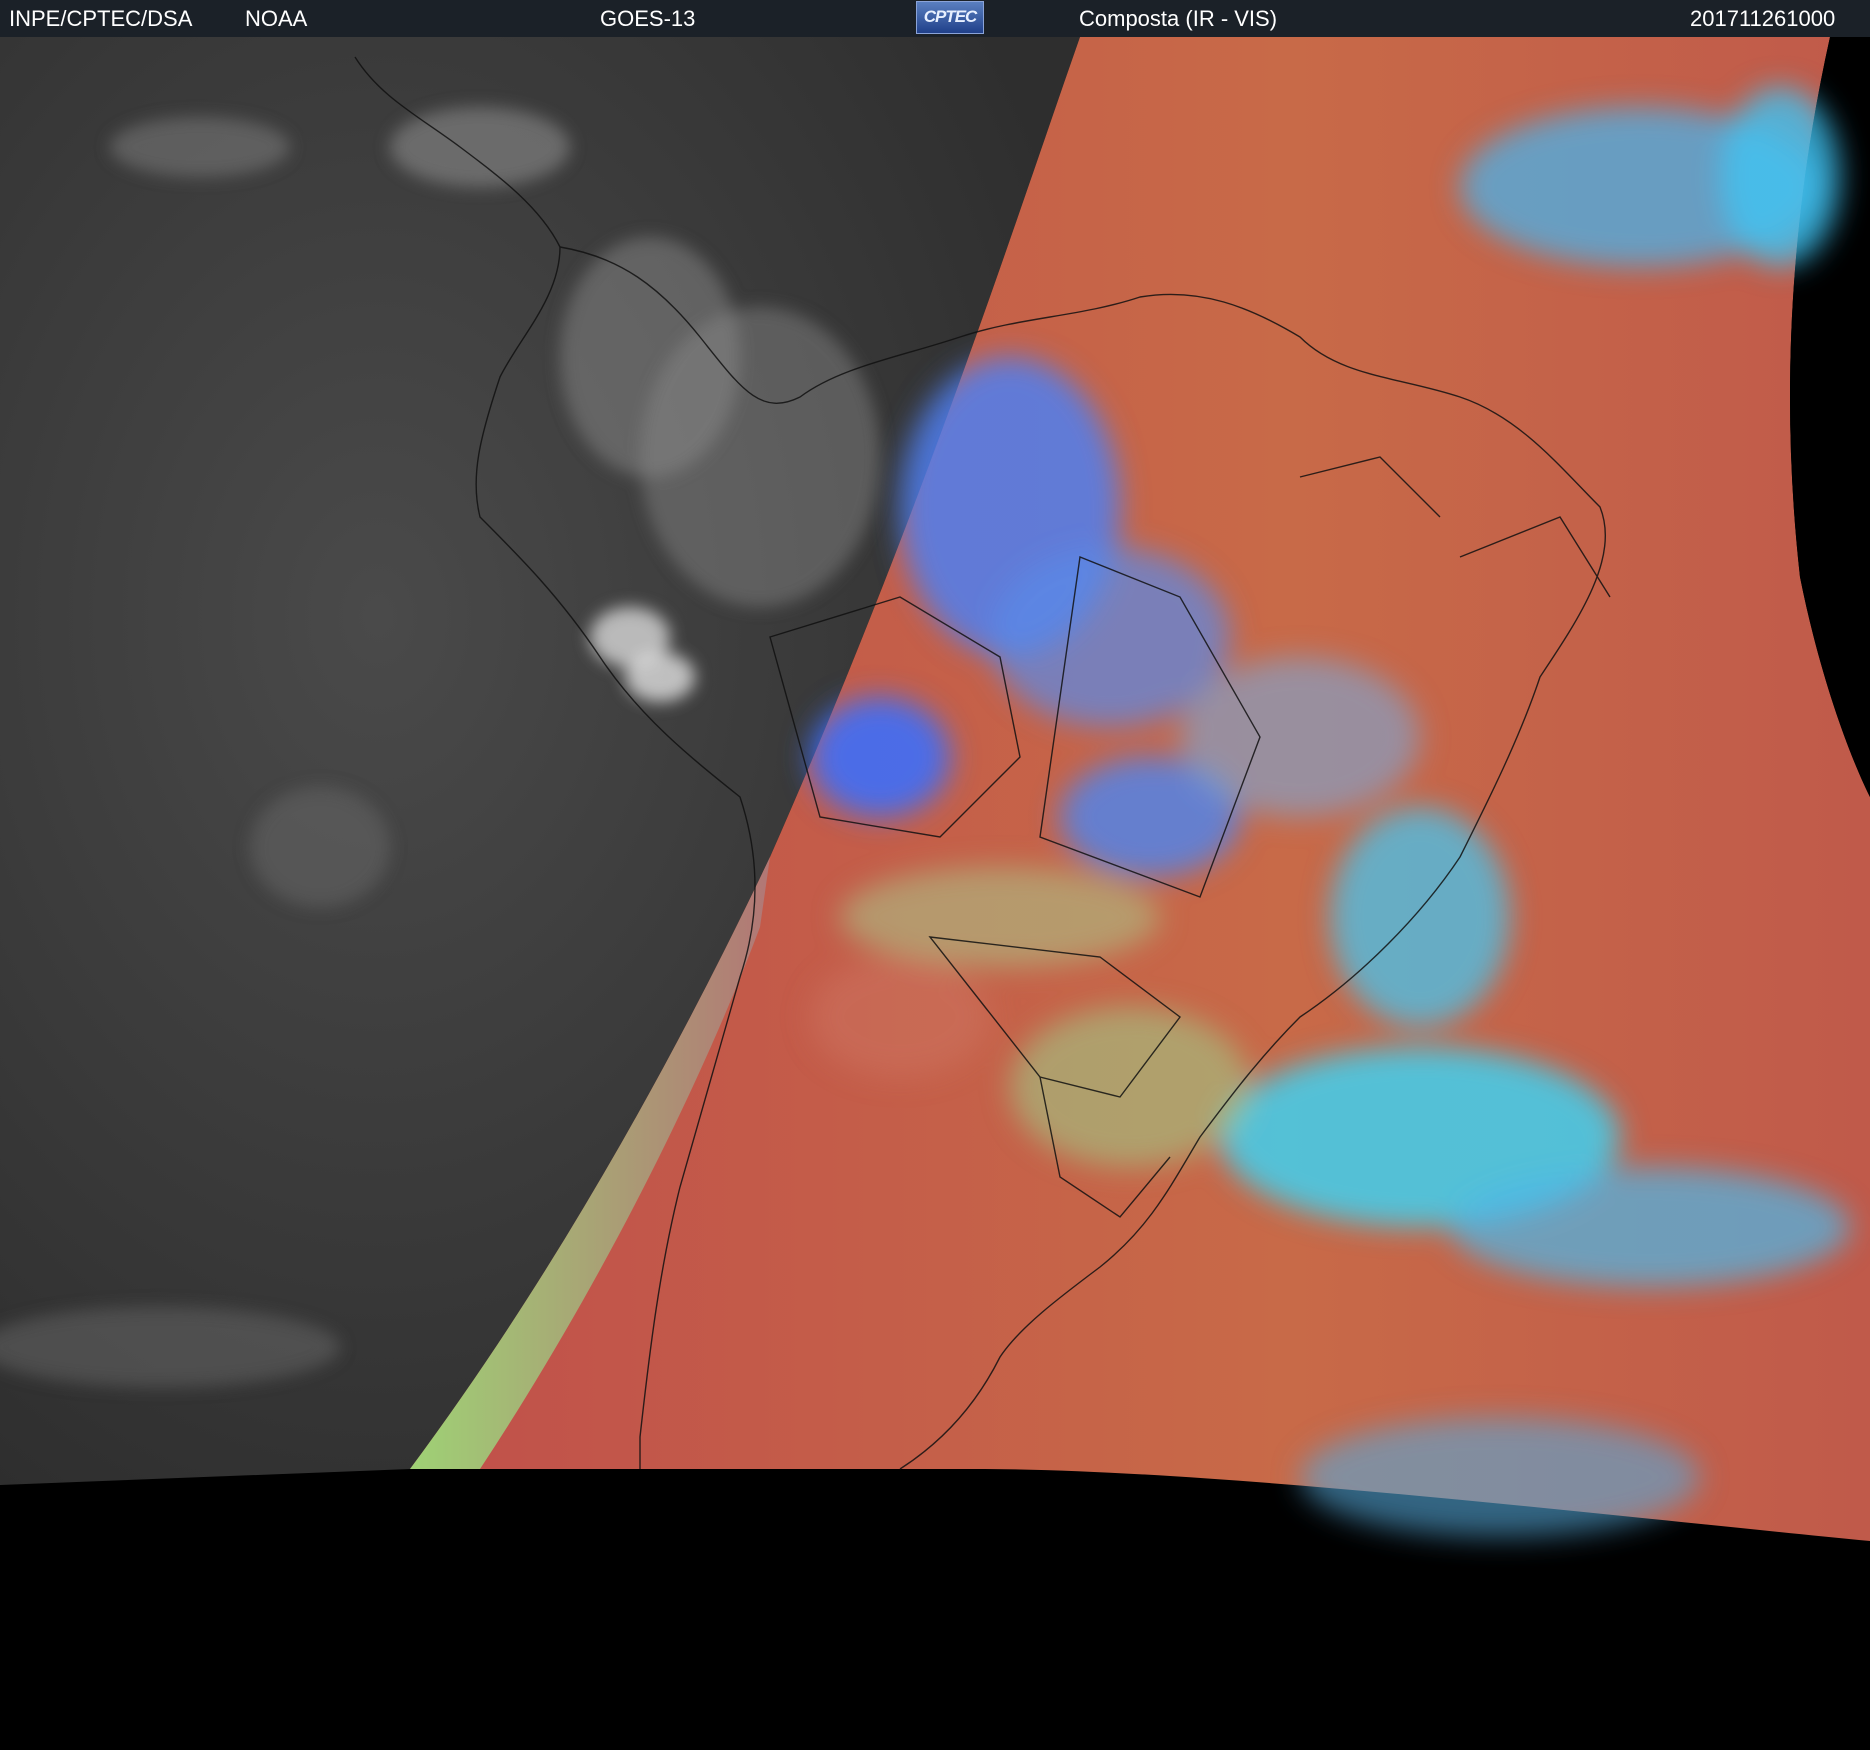 The width and height of the screenshot is (1870, 1750). Describe the element at coordinates (276, 18) in the screenshot. I see `partner-label: NOAA` at that location.